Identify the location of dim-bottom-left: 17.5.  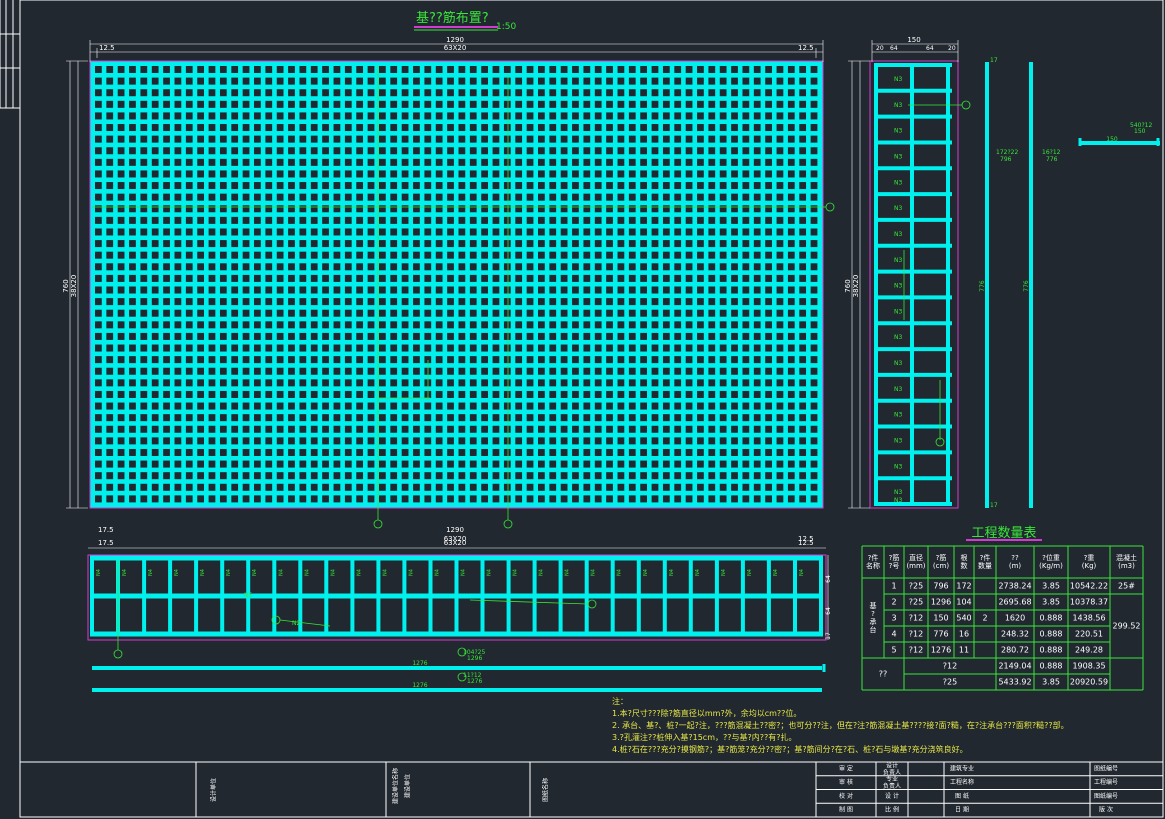
(106, 530).